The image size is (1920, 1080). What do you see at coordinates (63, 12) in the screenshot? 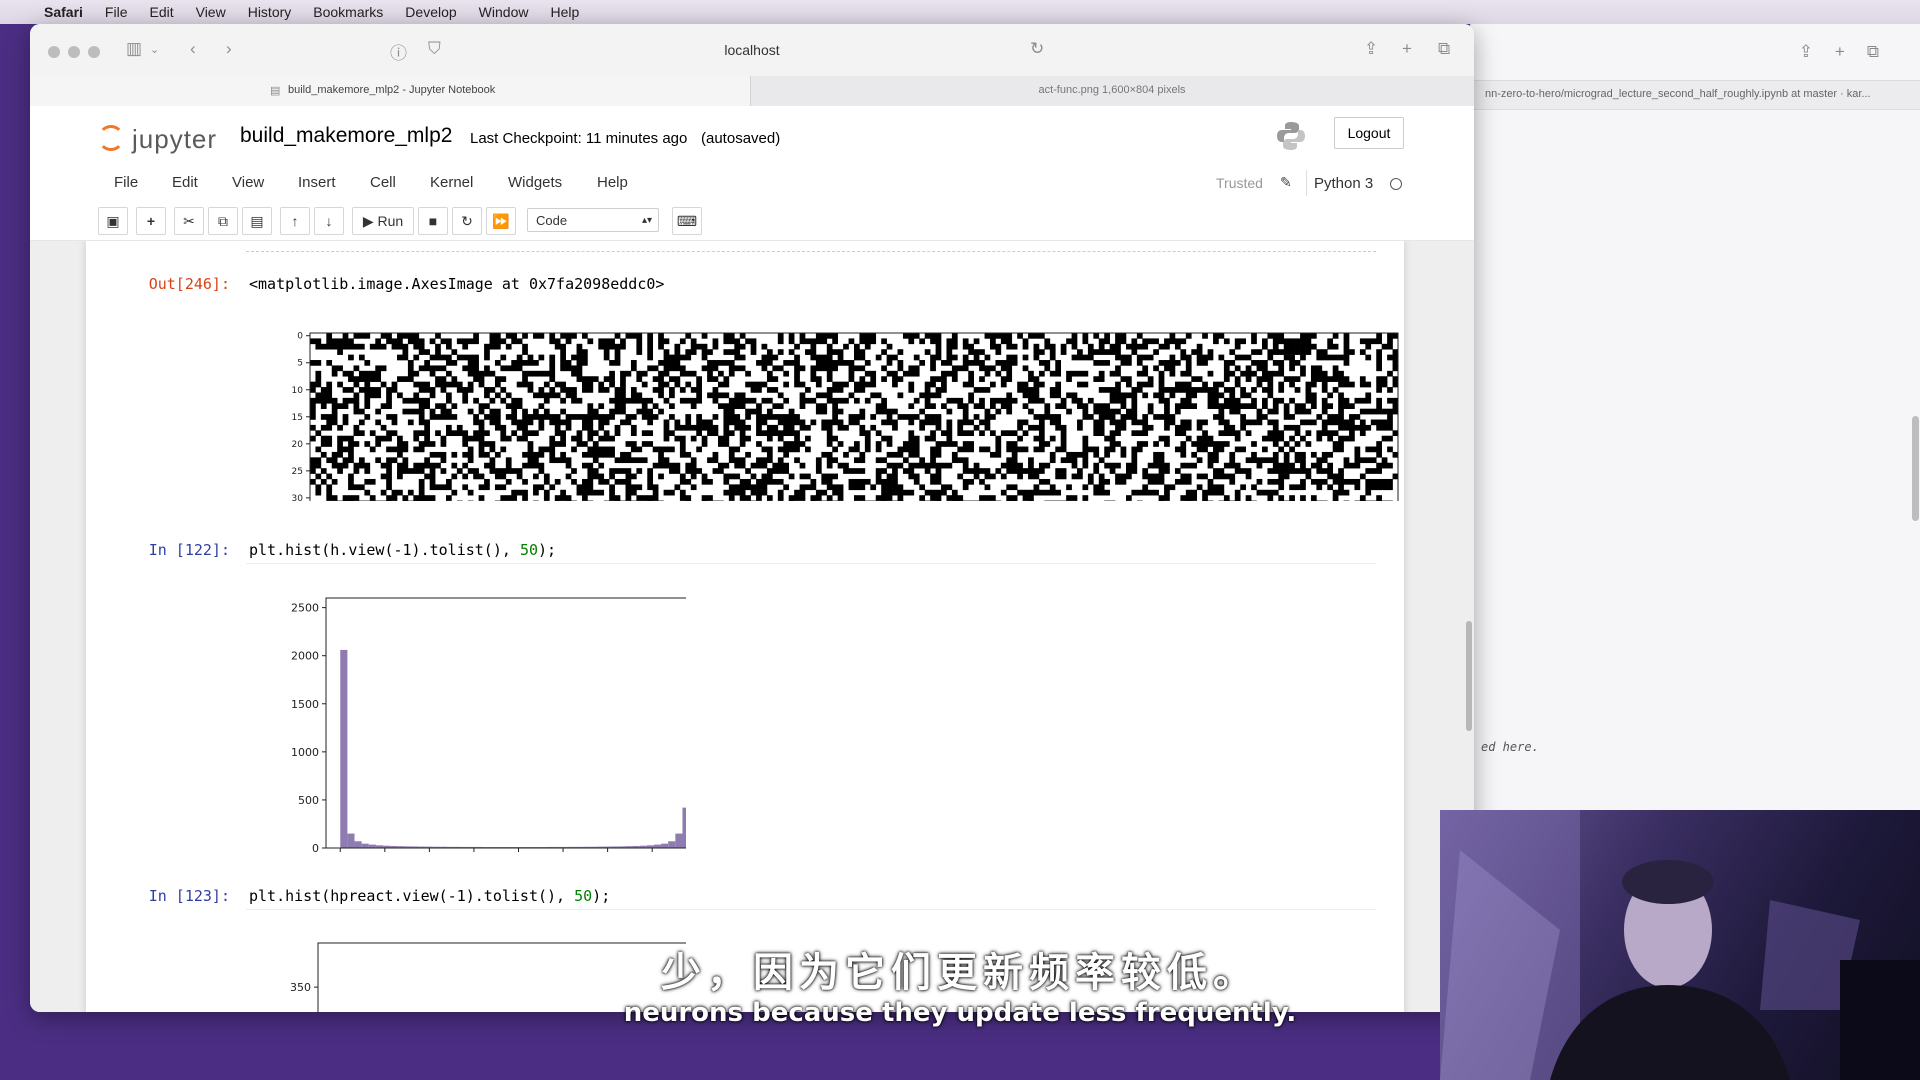
I see `menu-safari: Safari` at bounding box center [63, 12].